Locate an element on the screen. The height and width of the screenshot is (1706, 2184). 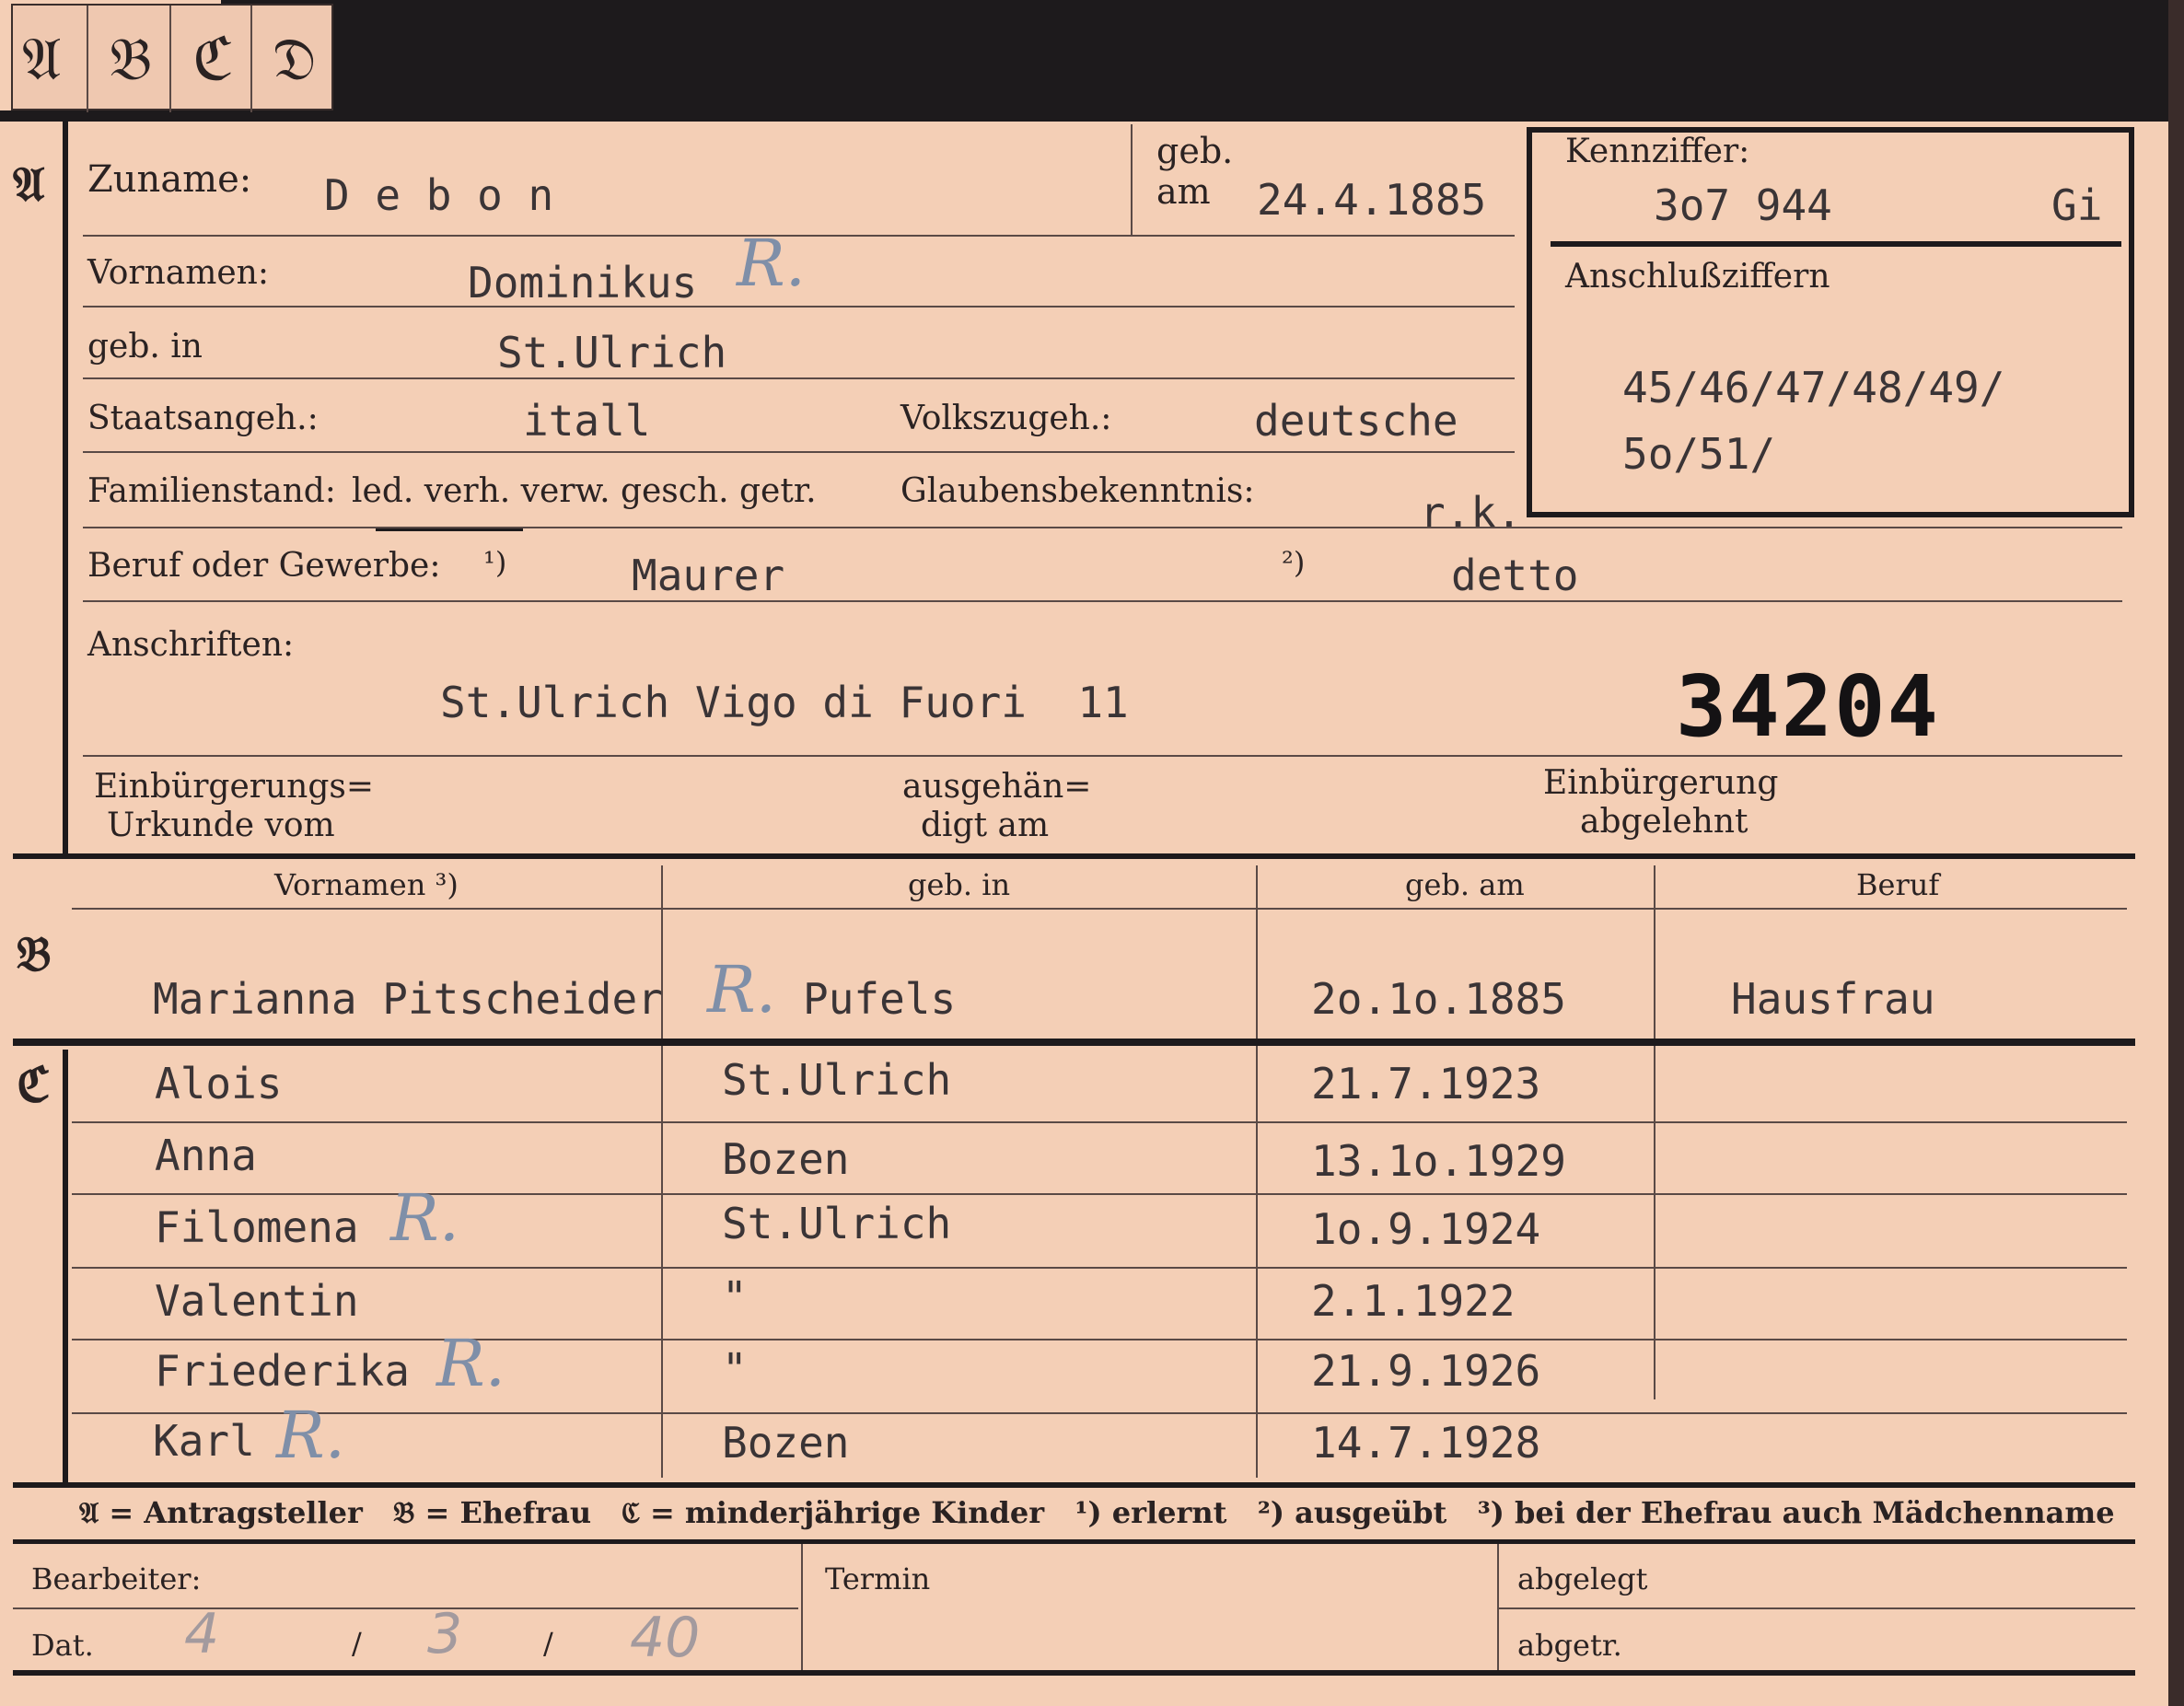
occupation-1: Maurer is located at coordinates (708, 575).